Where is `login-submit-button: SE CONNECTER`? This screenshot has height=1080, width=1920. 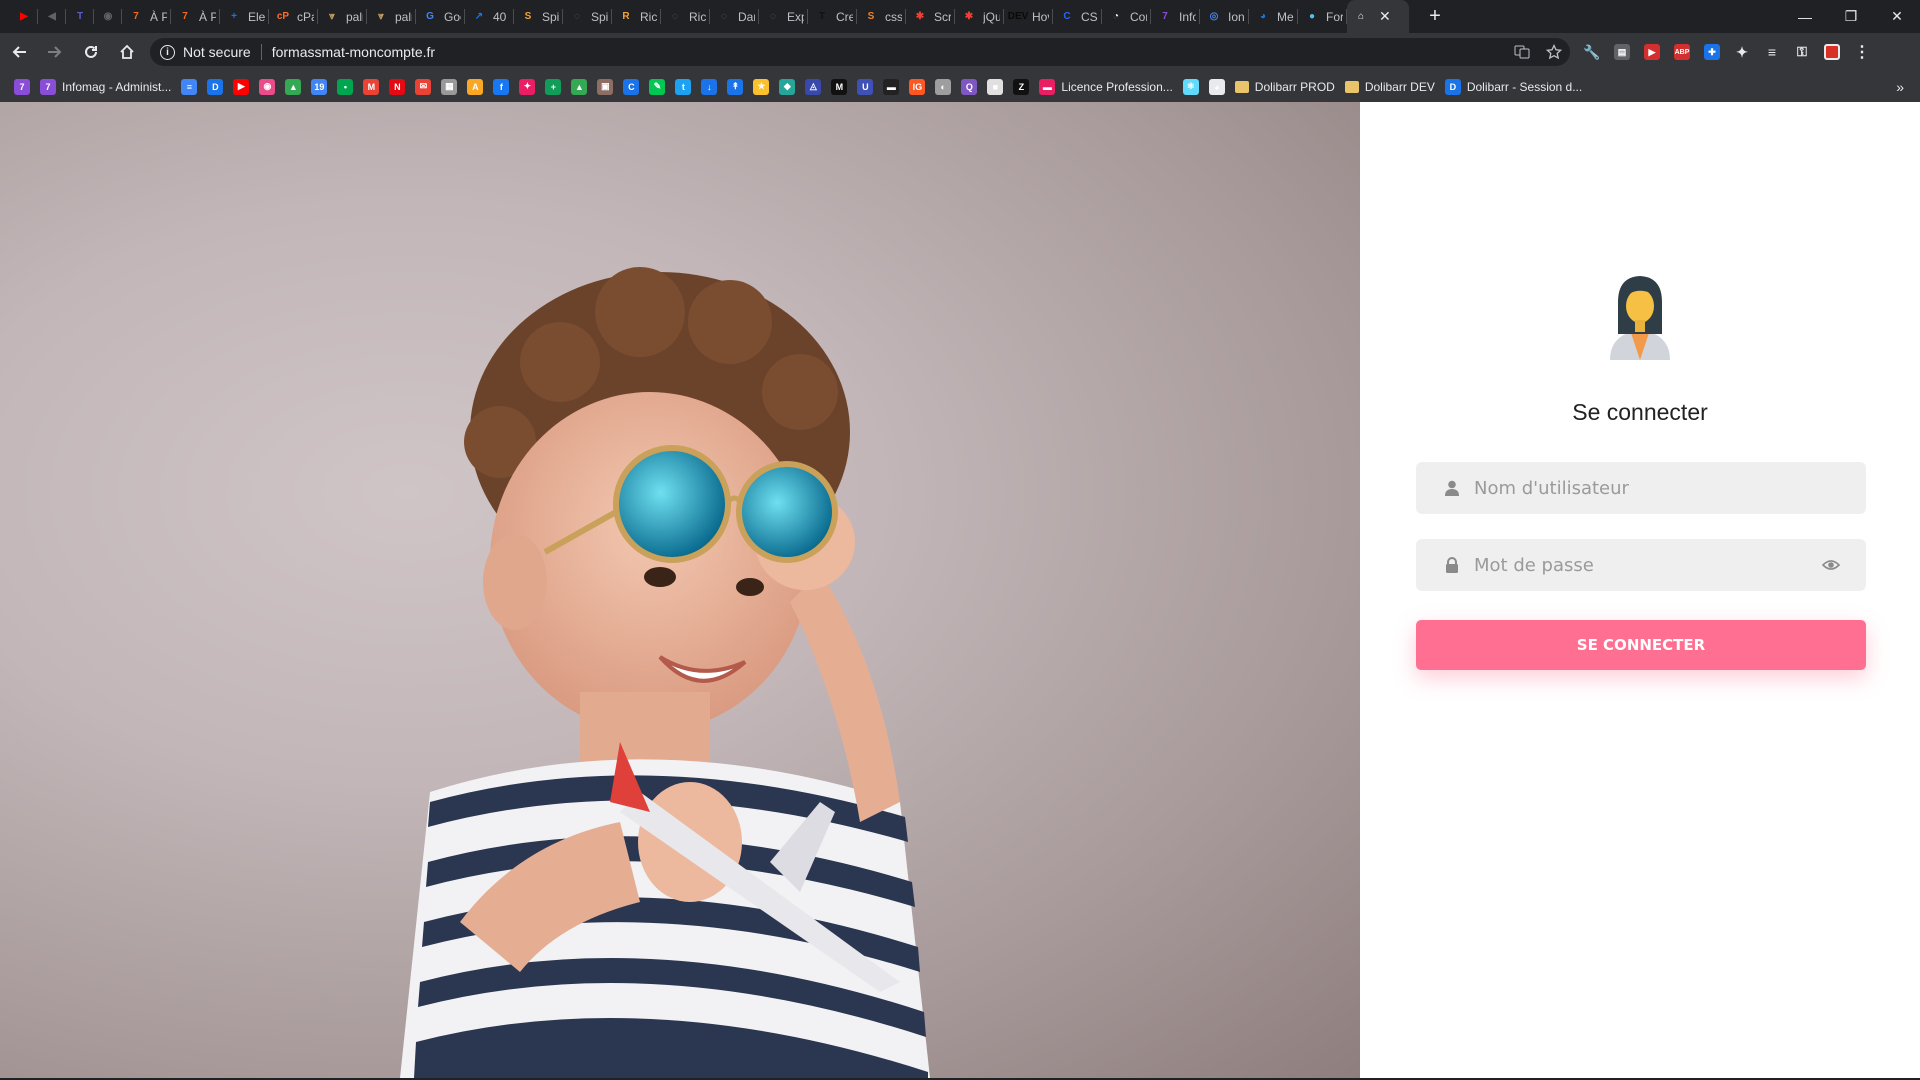 login-submit-button: SE CONNECTER is located at coordinates (1641, 645).